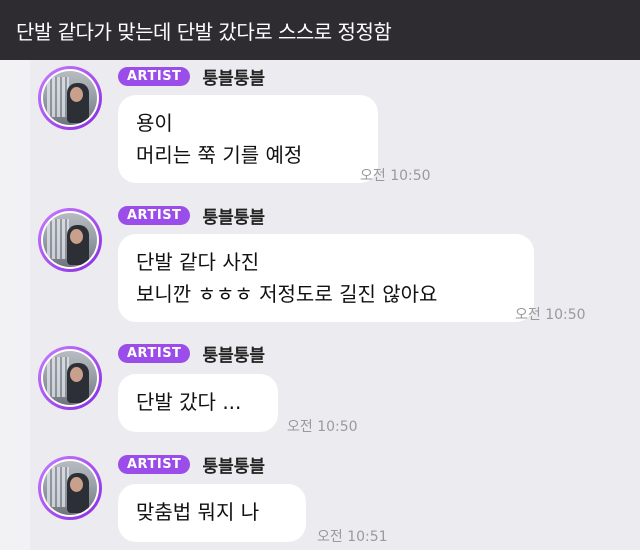 The image size is (640, 550). I want to click on message-bubble: 용이 머리는 쭉 기를 예정, so click(248, 139).